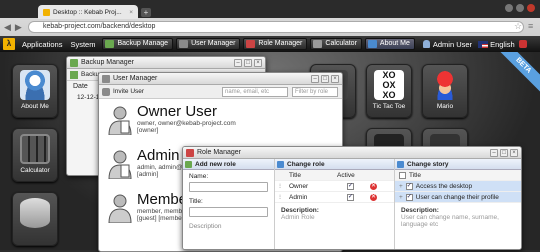 This screenshot has height=252, width=540. Describe the element at coordinates (106, 92) in the screenshot. I see `invite-user-icon` at that location.